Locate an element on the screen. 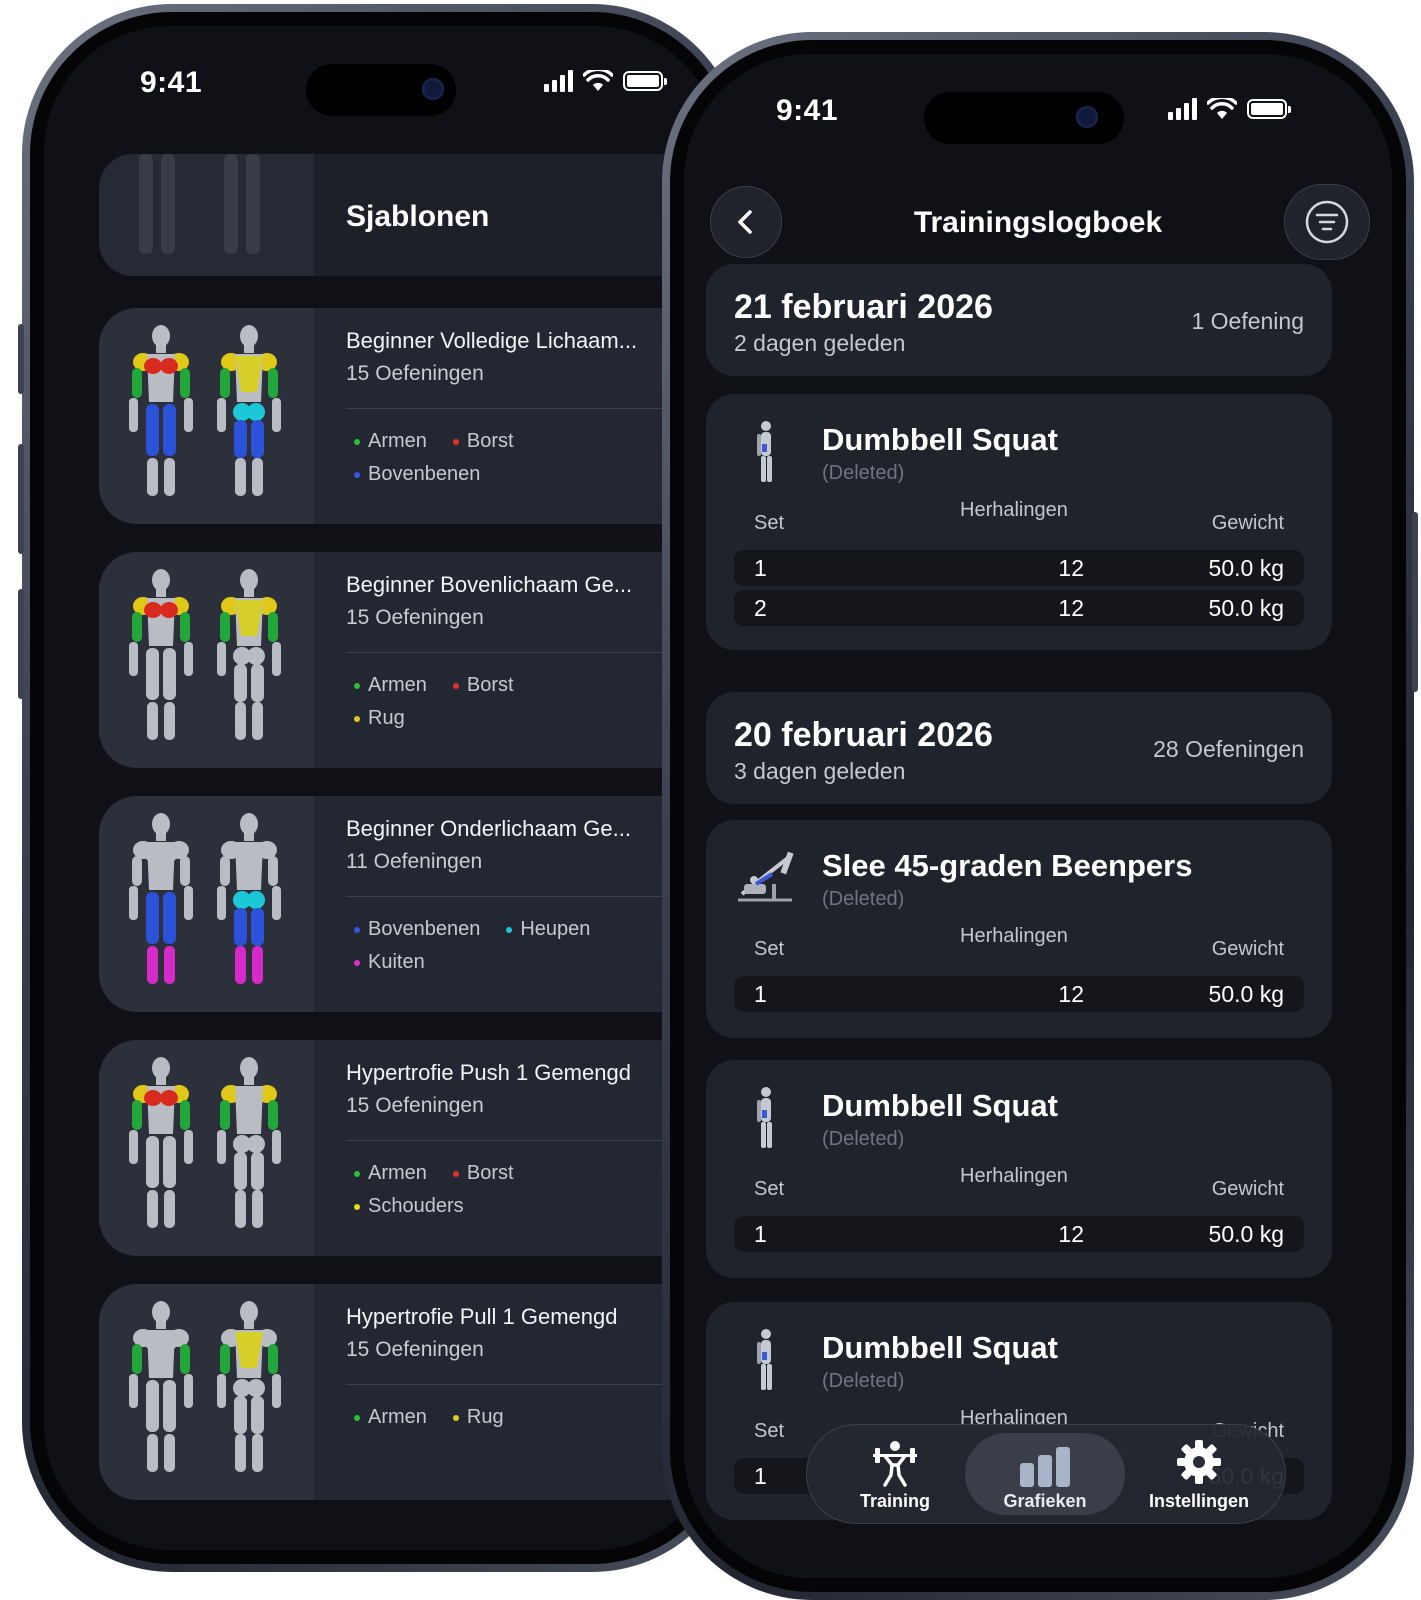 This screenshot has height=1600, width=1421. muscle-tags: Armen Rug is located at coordinates (519, 1417).